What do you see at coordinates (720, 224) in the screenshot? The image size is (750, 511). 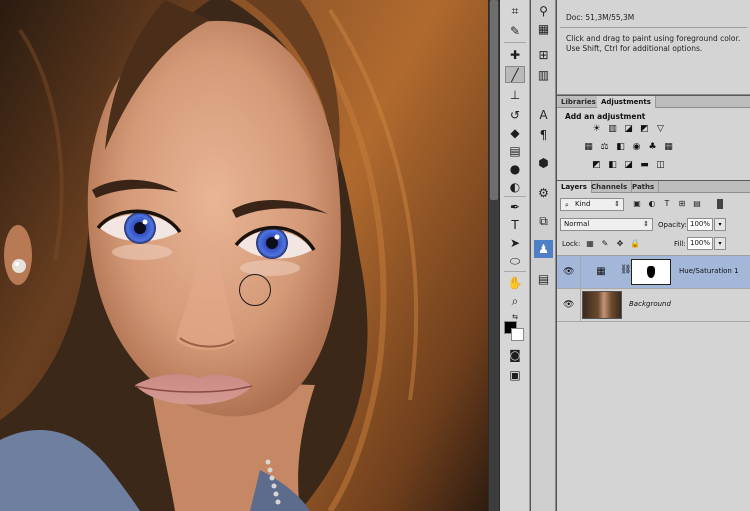 I see `opacity-dropdown: ▾` at bounding box center [720, 224].